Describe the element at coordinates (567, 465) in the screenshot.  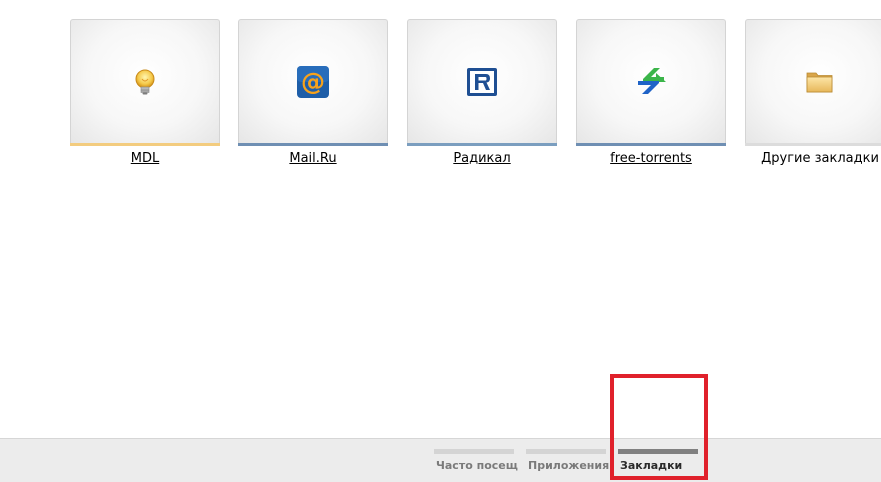
I see `tab-label: Приложения` at that location.